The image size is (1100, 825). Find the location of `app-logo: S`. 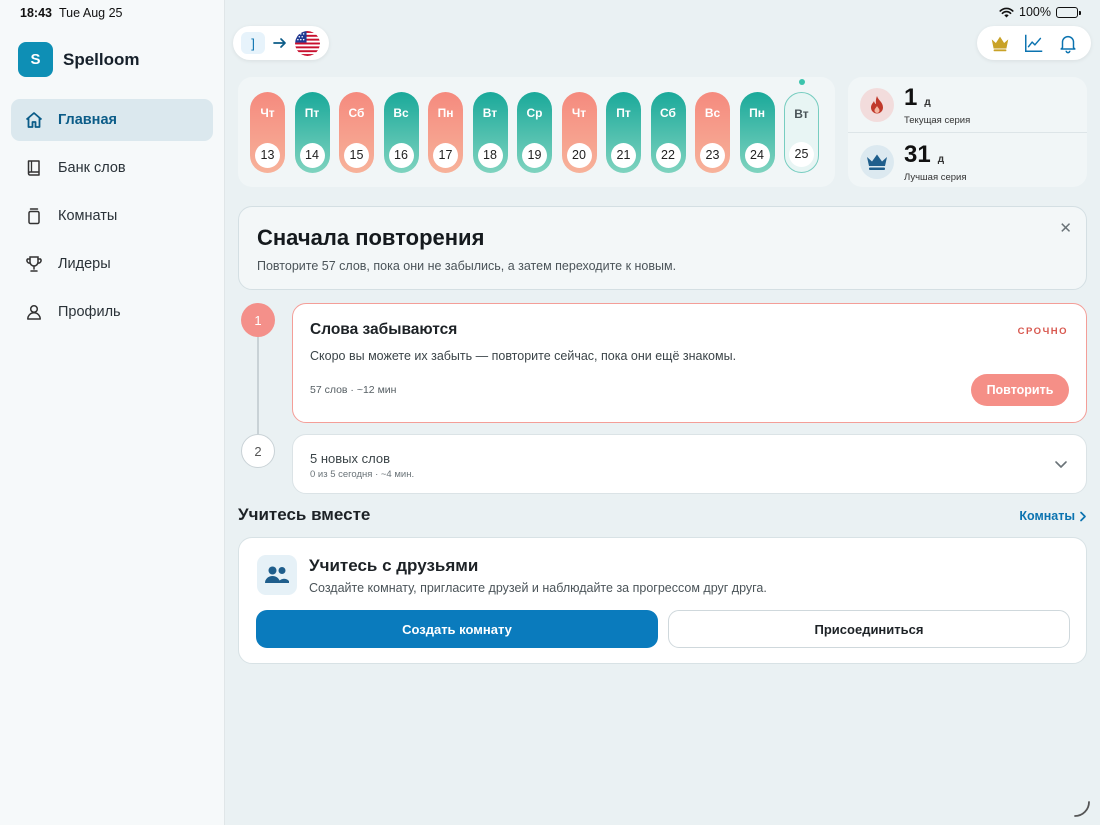

app-logo: S is located at coordinates (35, 59).